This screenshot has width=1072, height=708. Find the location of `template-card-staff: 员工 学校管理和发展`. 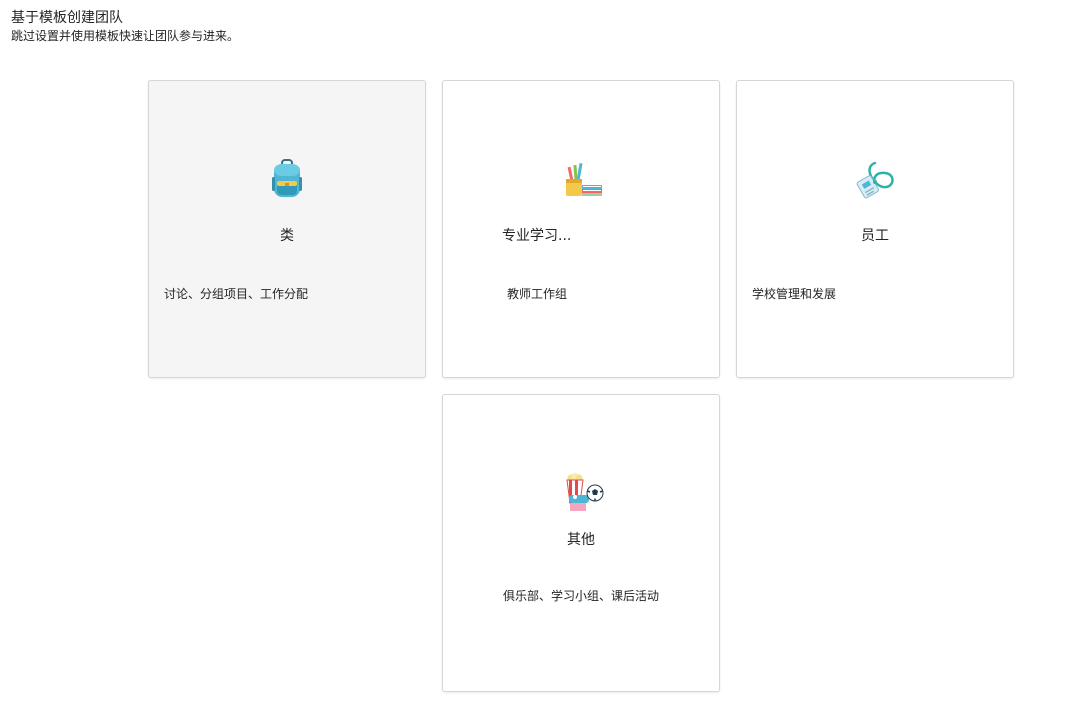

template-card-staff: 员工 学校管理和发展 is located at coordinates (875, 229).